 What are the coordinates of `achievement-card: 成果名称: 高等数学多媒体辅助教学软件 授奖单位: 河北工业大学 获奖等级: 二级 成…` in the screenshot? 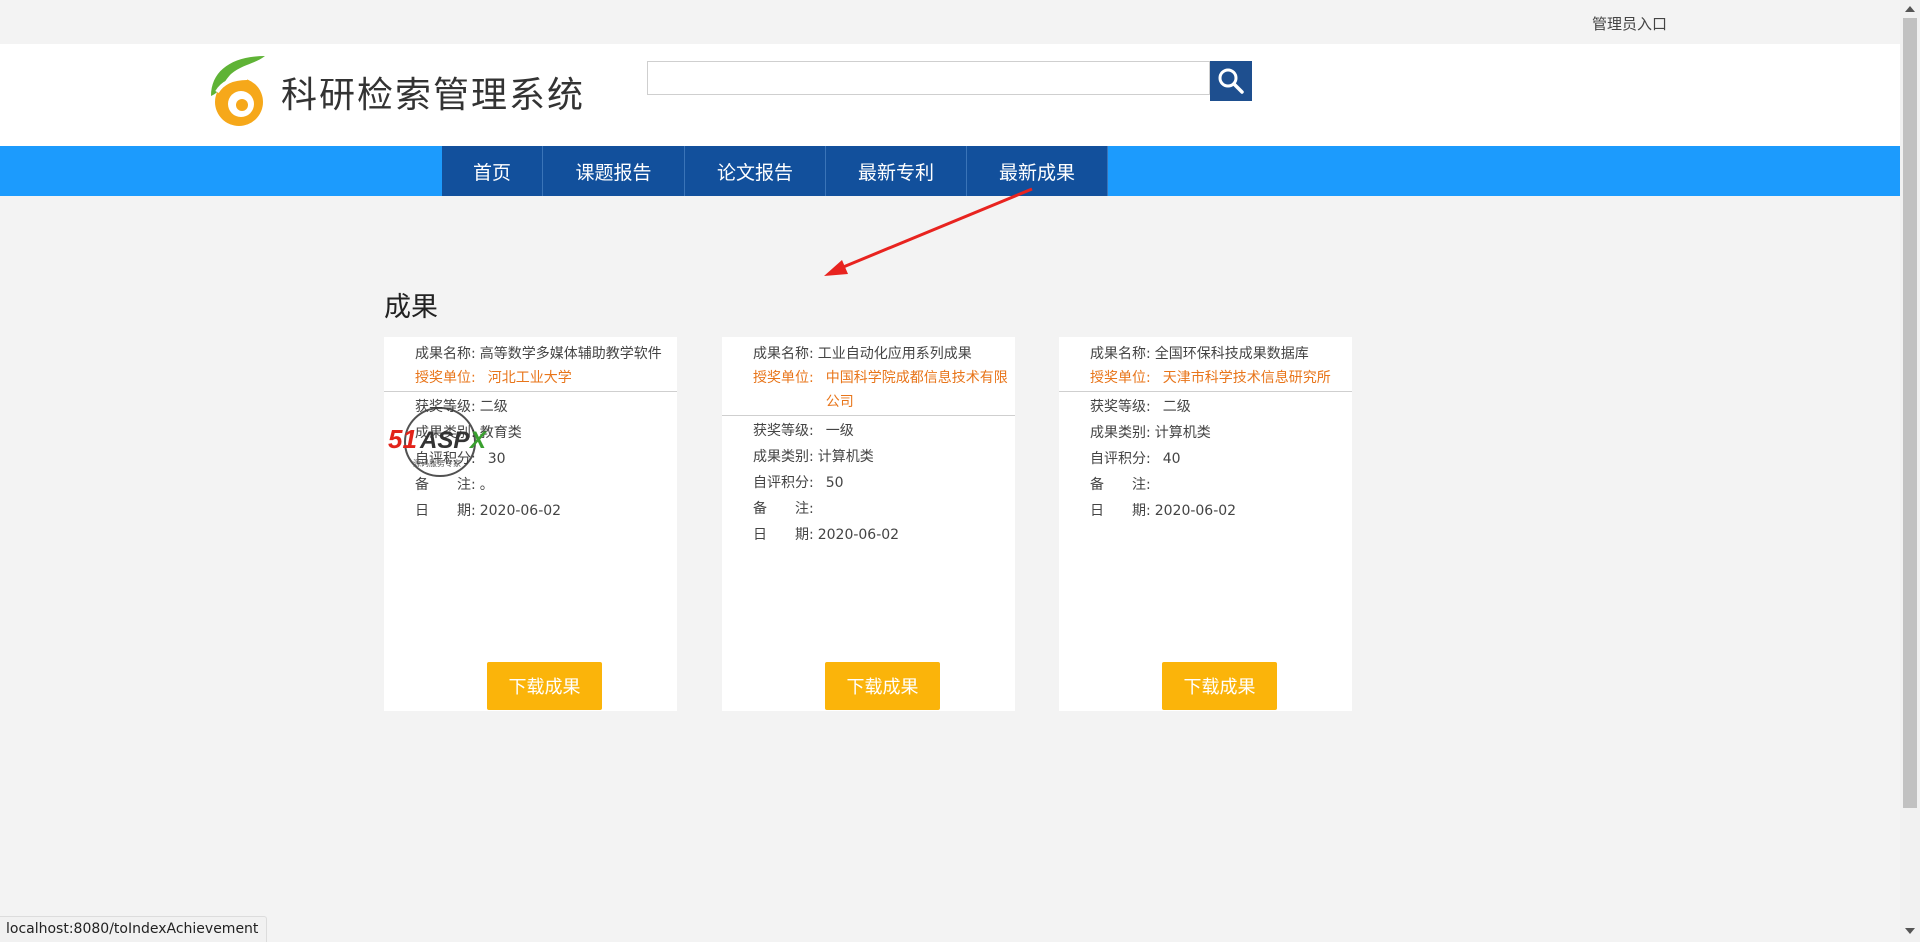 It's located at (530, 524).